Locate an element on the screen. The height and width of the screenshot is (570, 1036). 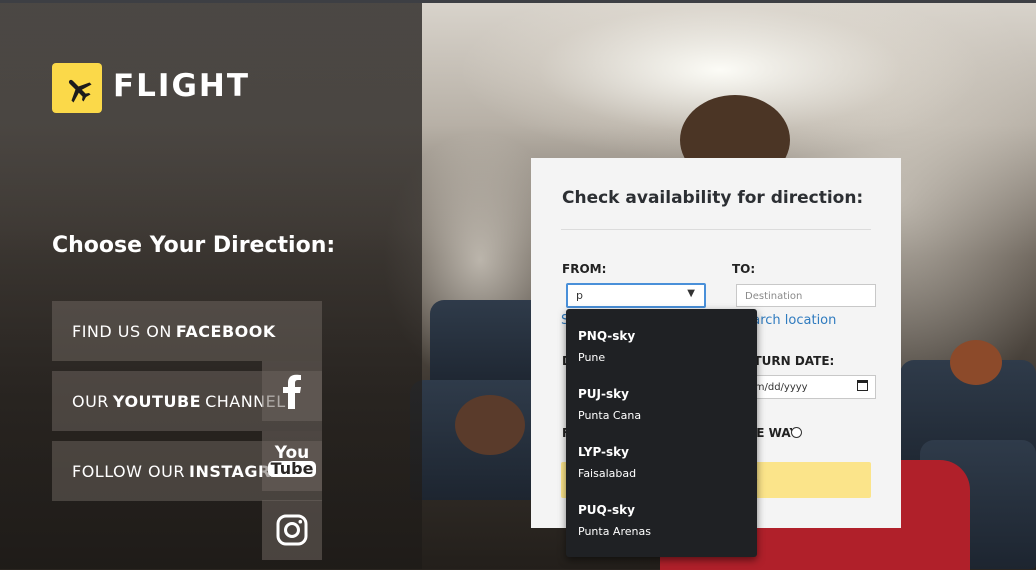
option-city: Pune is located at coordinates (592, 357).